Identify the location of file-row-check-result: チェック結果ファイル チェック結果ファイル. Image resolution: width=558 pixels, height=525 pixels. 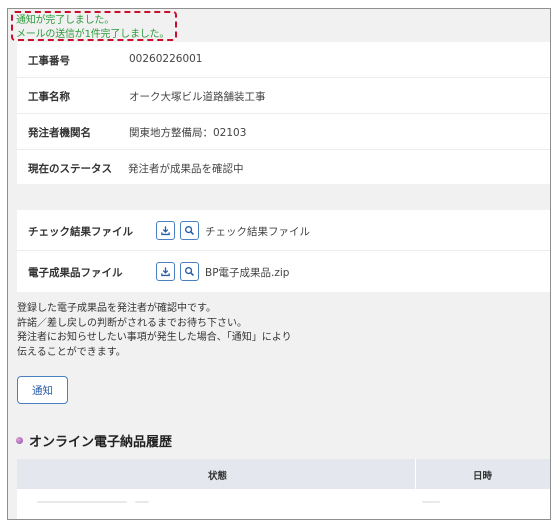
(283, 230).